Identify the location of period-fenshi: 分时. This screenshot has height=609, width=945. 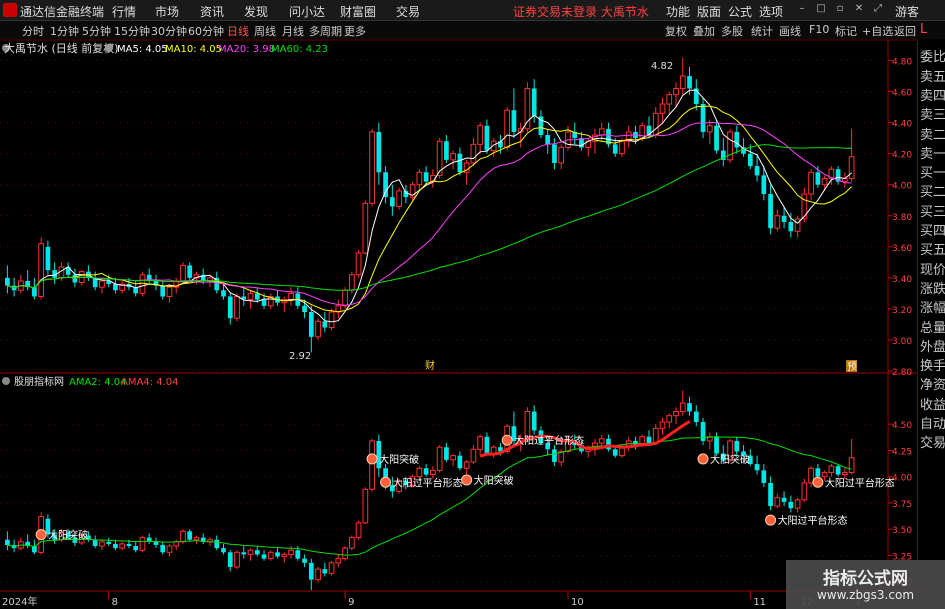
(33, 31).